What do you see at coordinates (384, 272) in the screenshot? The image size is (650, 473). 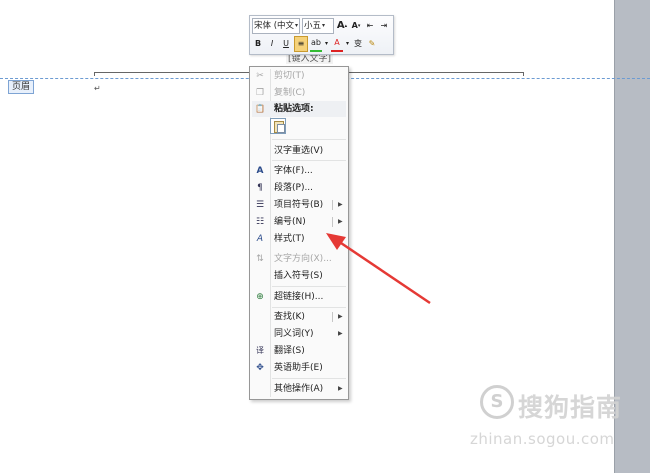 I see `arrow-shaft` at bounding box center [384, 272].